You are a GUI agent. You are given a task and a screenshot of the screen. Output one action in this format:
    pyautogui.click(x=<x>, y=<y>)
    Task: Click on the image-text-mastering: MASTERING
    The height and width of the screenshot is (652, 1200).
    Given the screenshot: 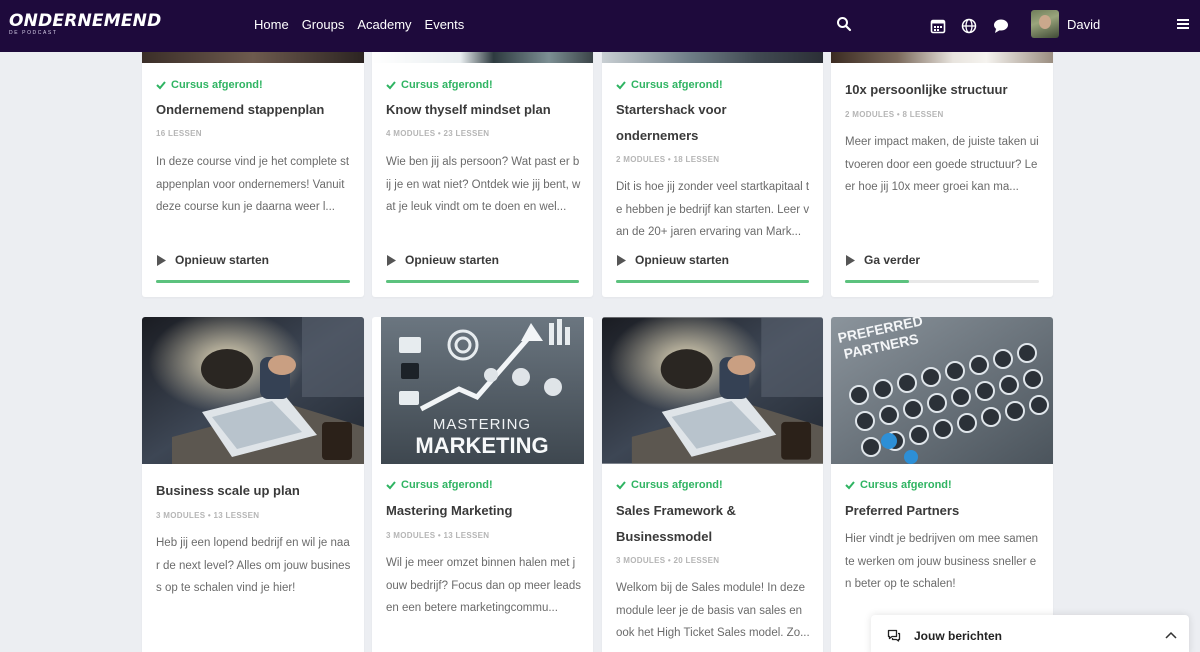 What is the action you would take?
    pyautogui.click(x=482, y=424)
    